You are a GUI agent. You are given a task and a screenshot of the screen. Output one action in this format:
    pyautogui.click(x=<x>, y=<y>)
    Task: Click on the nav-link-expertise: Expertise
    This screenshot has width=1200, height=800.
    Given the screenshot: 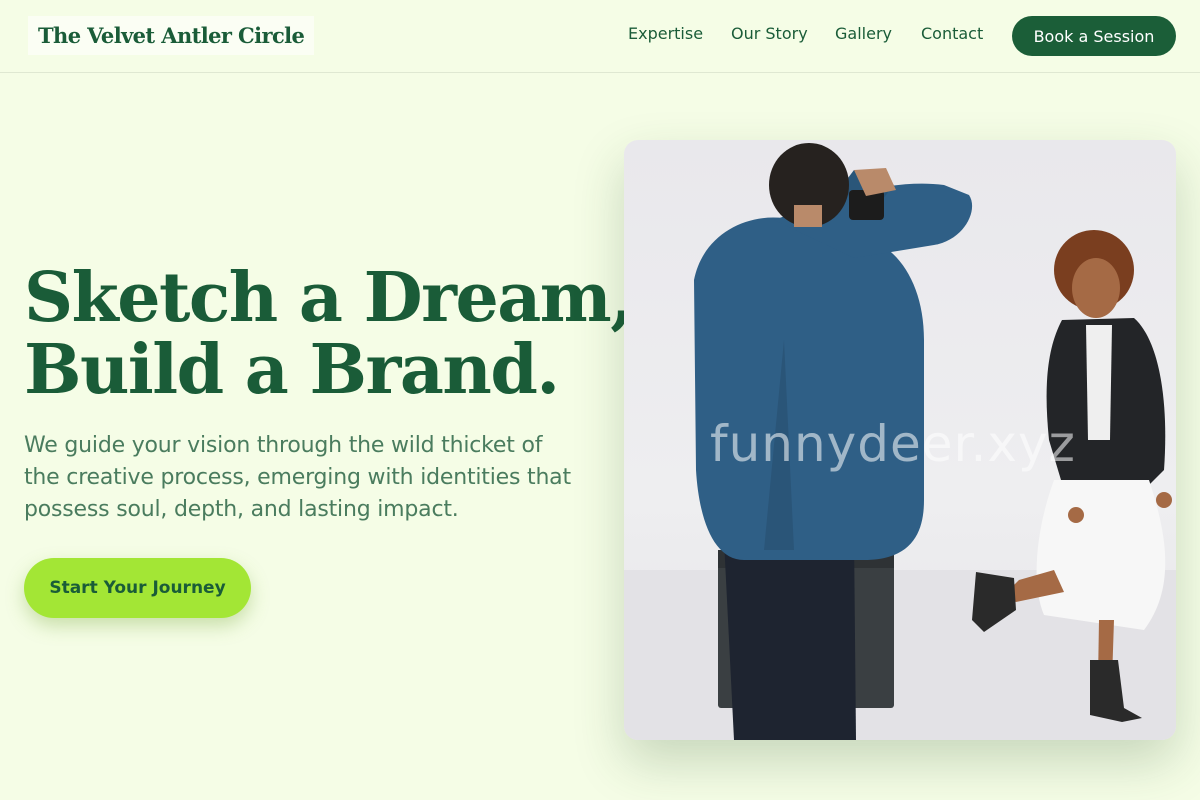 What is the action you would take?
    pyautogui.click(x=665, y=33)
    